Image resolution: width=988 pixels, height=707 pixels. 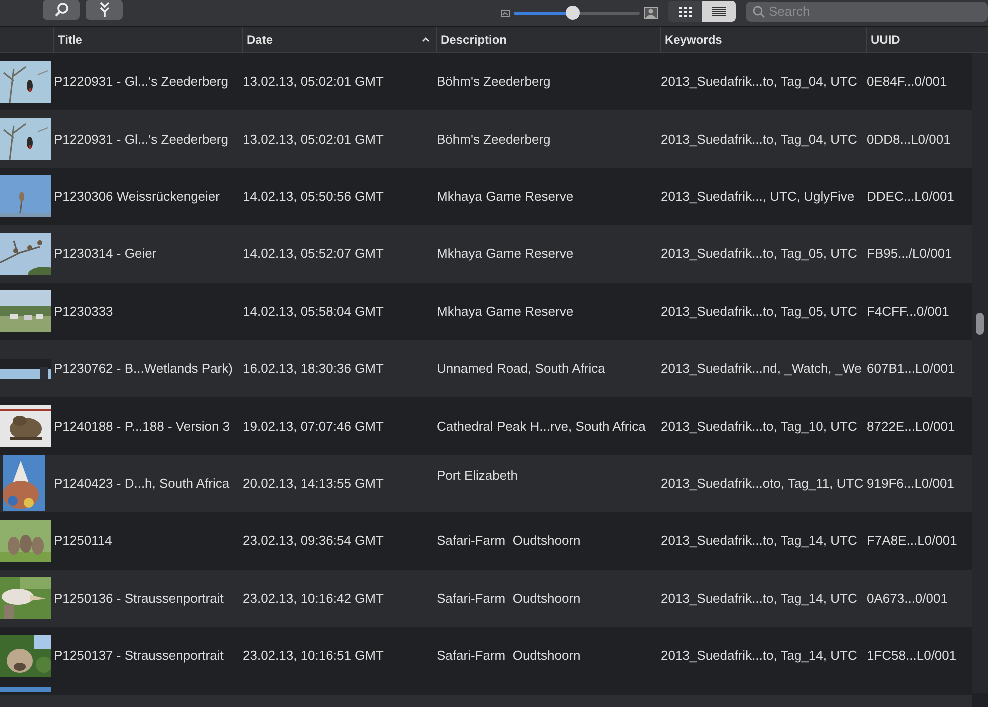 I want to click on photo-uuid: FB95.../L0/001, so click(x=909, y=254).